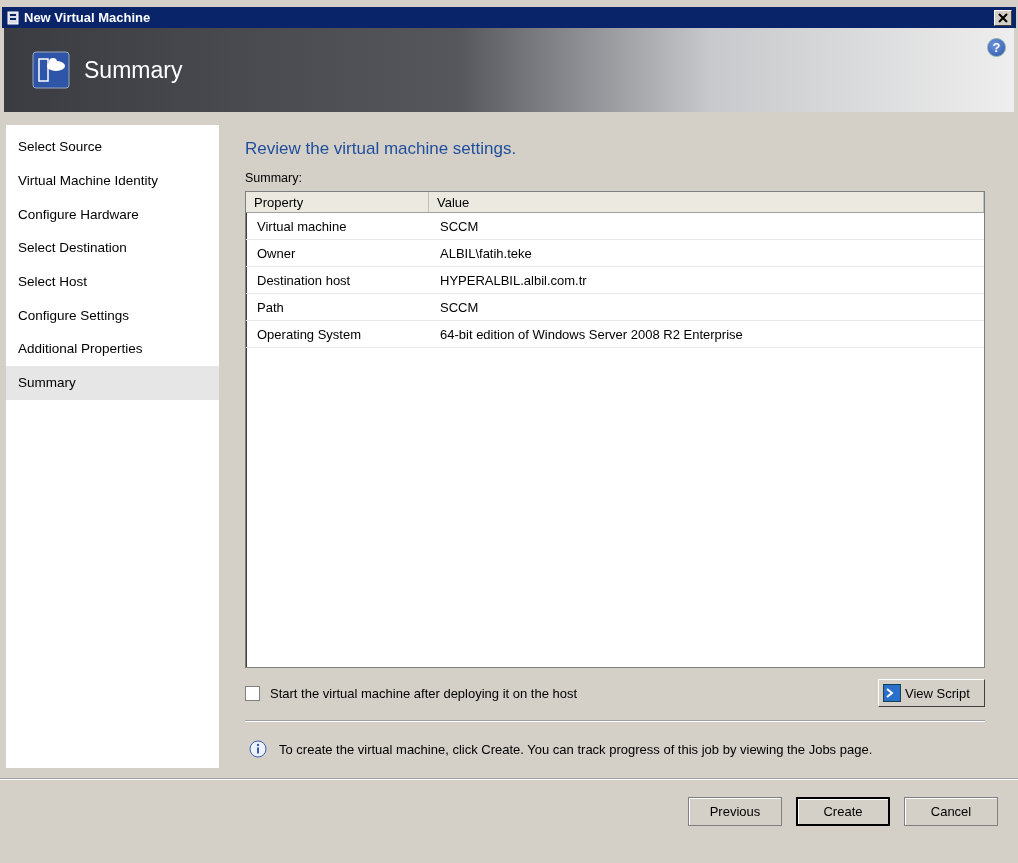 Image resolution: width=1018 pixels, height=863 pixels. What do you see at coordinates (337, 202) in the screenshot?
I see `column-header: Property` at bounding box center [337, 202].